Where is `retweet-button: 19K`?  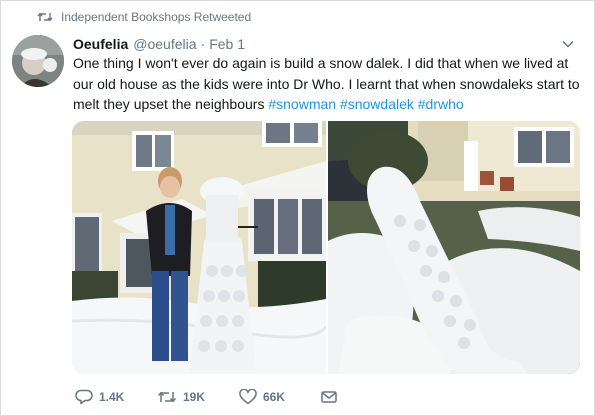 retweet-button: 19K is located at coordinates (198, 397).